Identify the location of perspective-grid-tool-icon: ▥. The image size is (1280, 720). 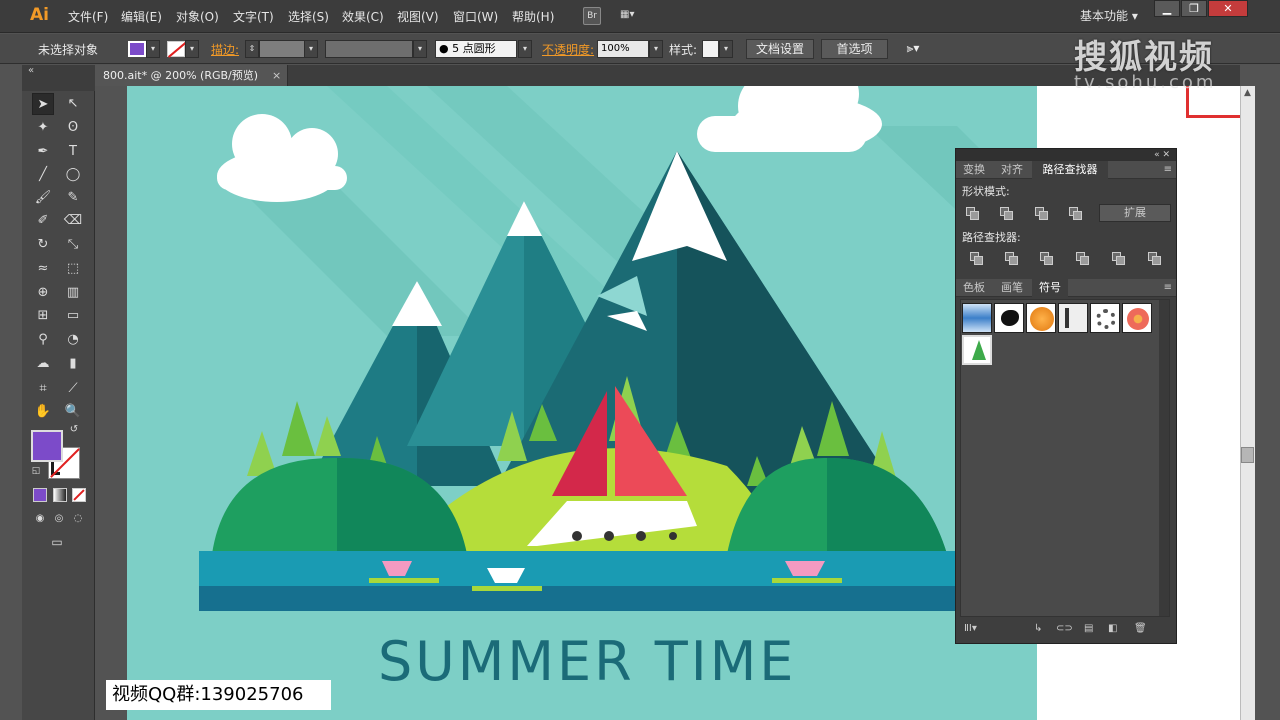
(73, 293).